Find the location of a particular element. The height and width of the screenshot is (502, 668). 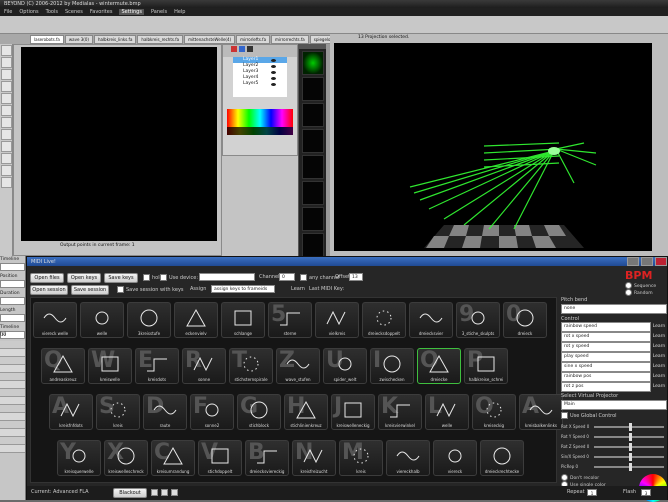

minimize-button is located at coordinates (633, 261).